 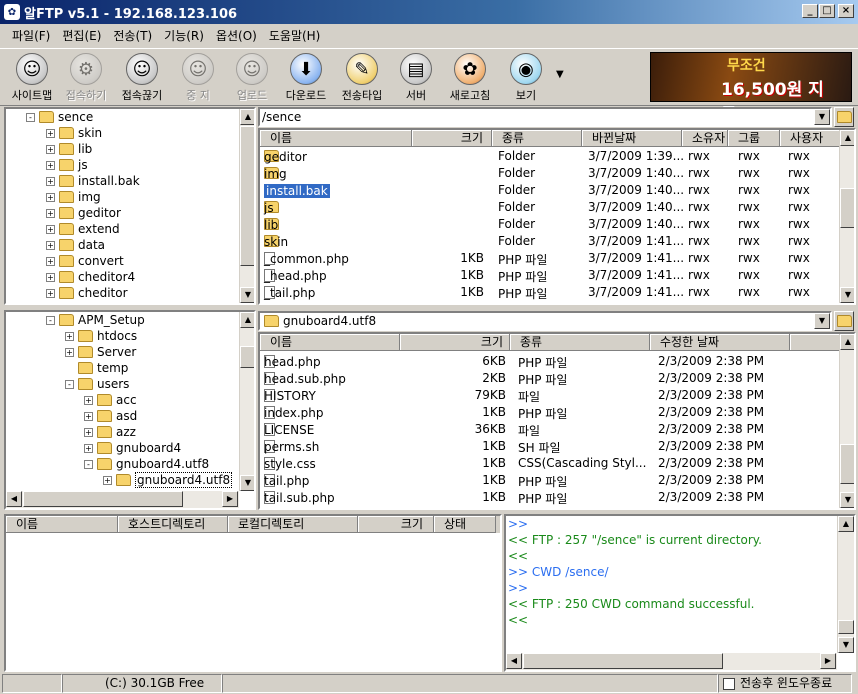 What do you see at coordinates (550, 480) in the screenshot?
I see `table-row: tail.php 1KB PHP 파일 2/3/2009 2:38 PM` at bounding box center [550, 480].